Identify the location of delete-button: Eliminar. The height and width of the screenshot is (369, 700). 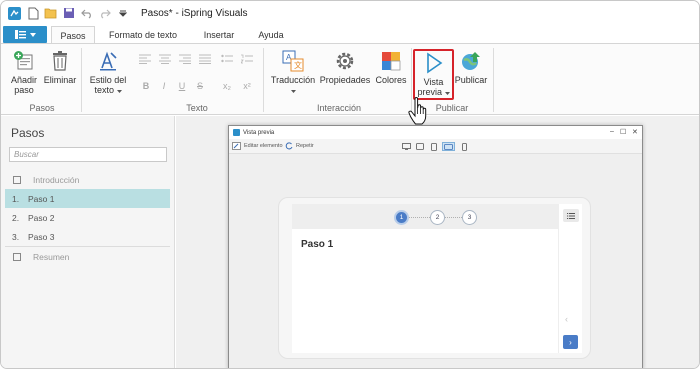
(60, 67).